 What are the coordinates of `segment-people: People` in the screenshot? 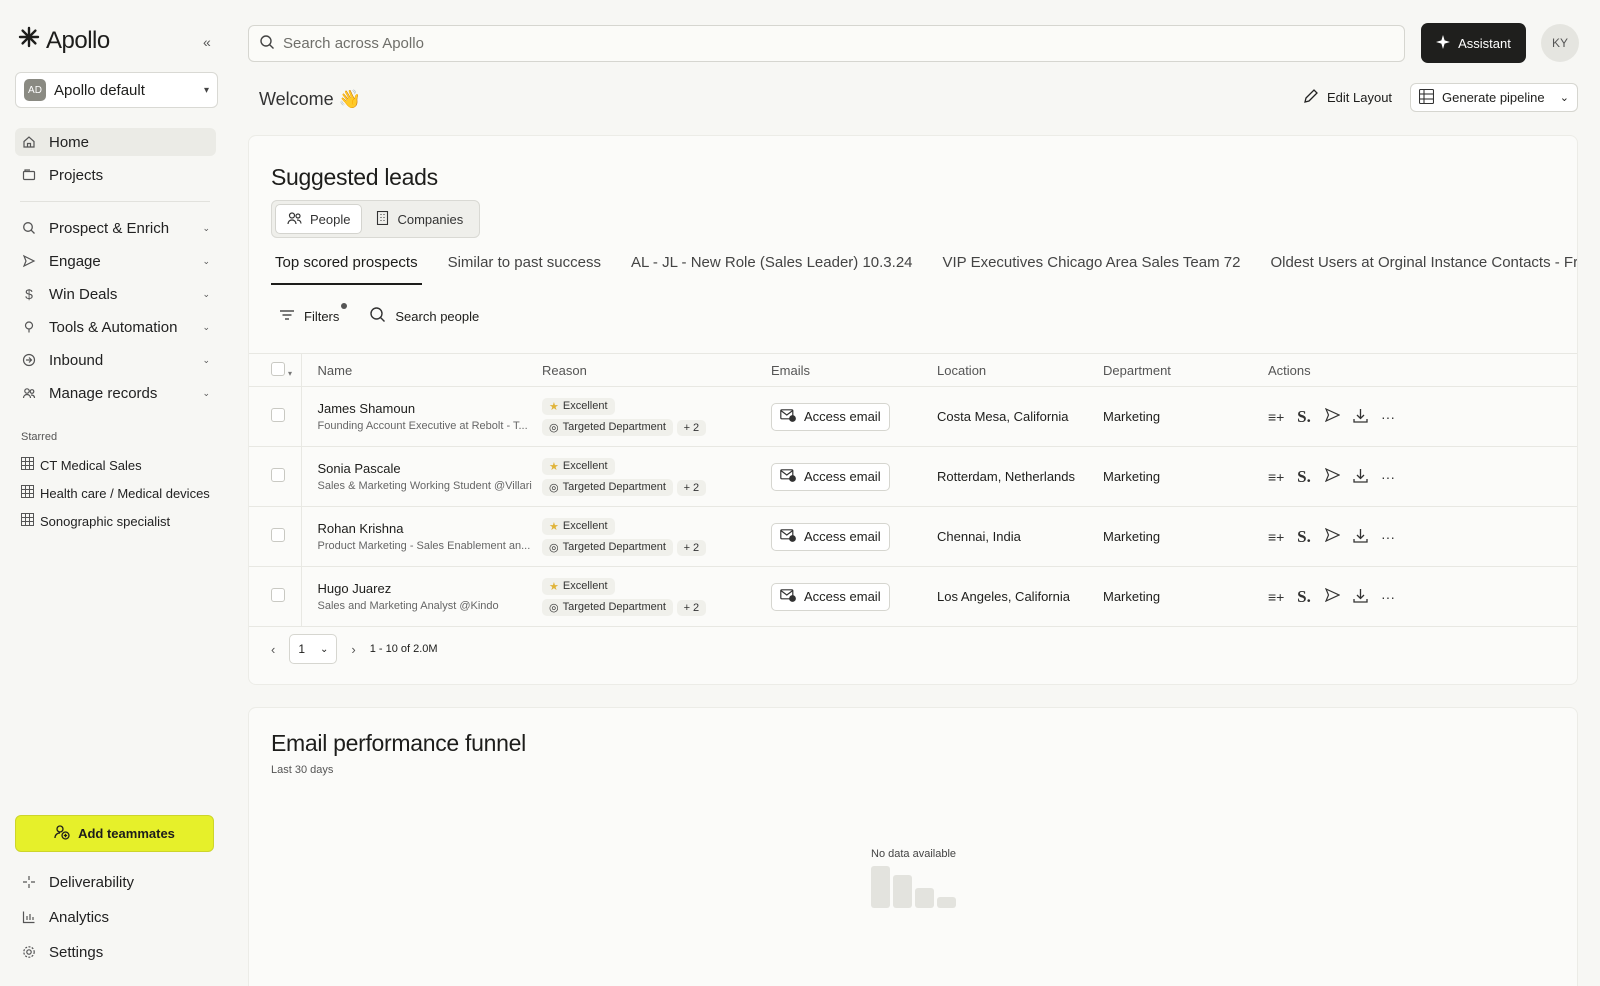 It's located at (319, 219).